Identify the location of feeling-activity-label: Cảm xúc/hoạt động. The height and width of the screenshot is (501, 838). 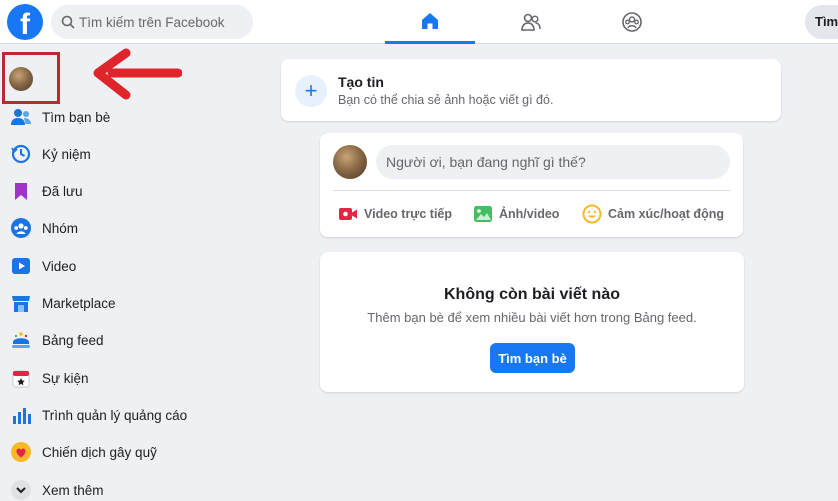
(666, 214).